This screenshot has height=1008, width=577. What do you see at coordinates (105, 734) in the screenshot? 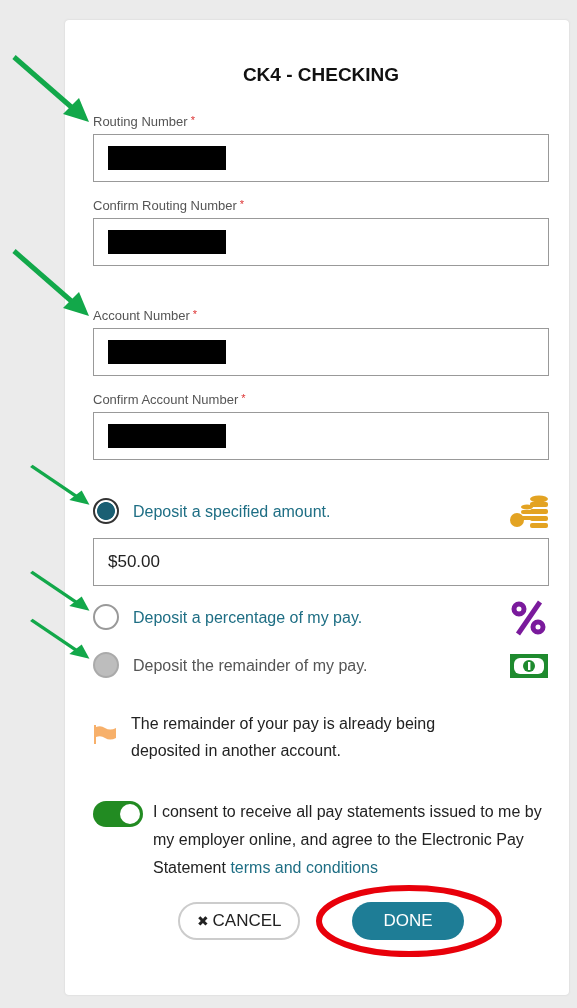
I see `flag-icon` at bounding box center [105, 734].